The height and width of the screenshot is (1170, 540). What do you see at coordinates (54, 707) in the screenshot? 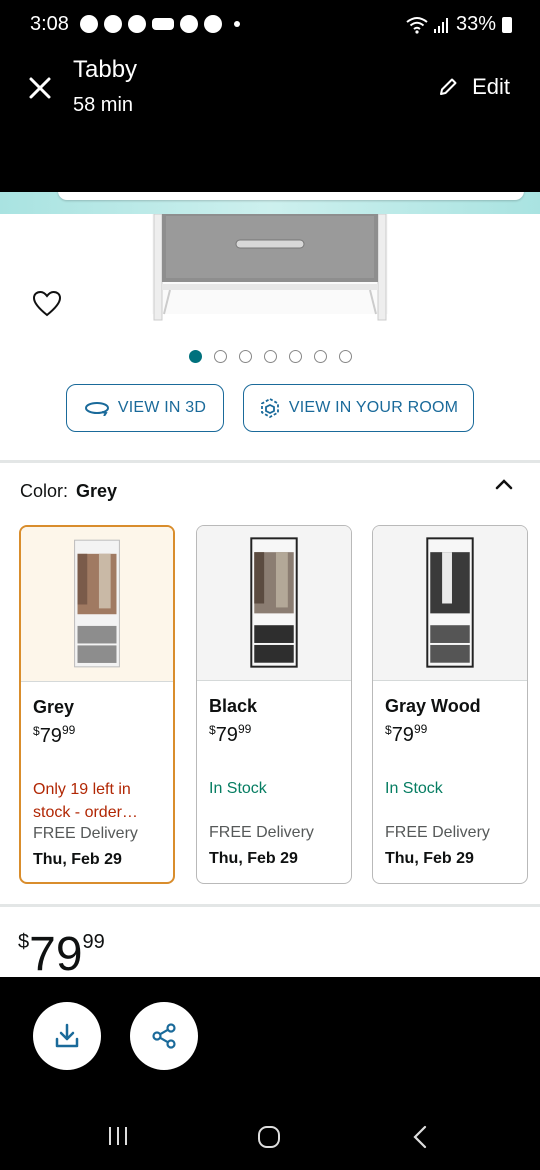
I see `variant-name: Grey` at bounding box center [54, 707].